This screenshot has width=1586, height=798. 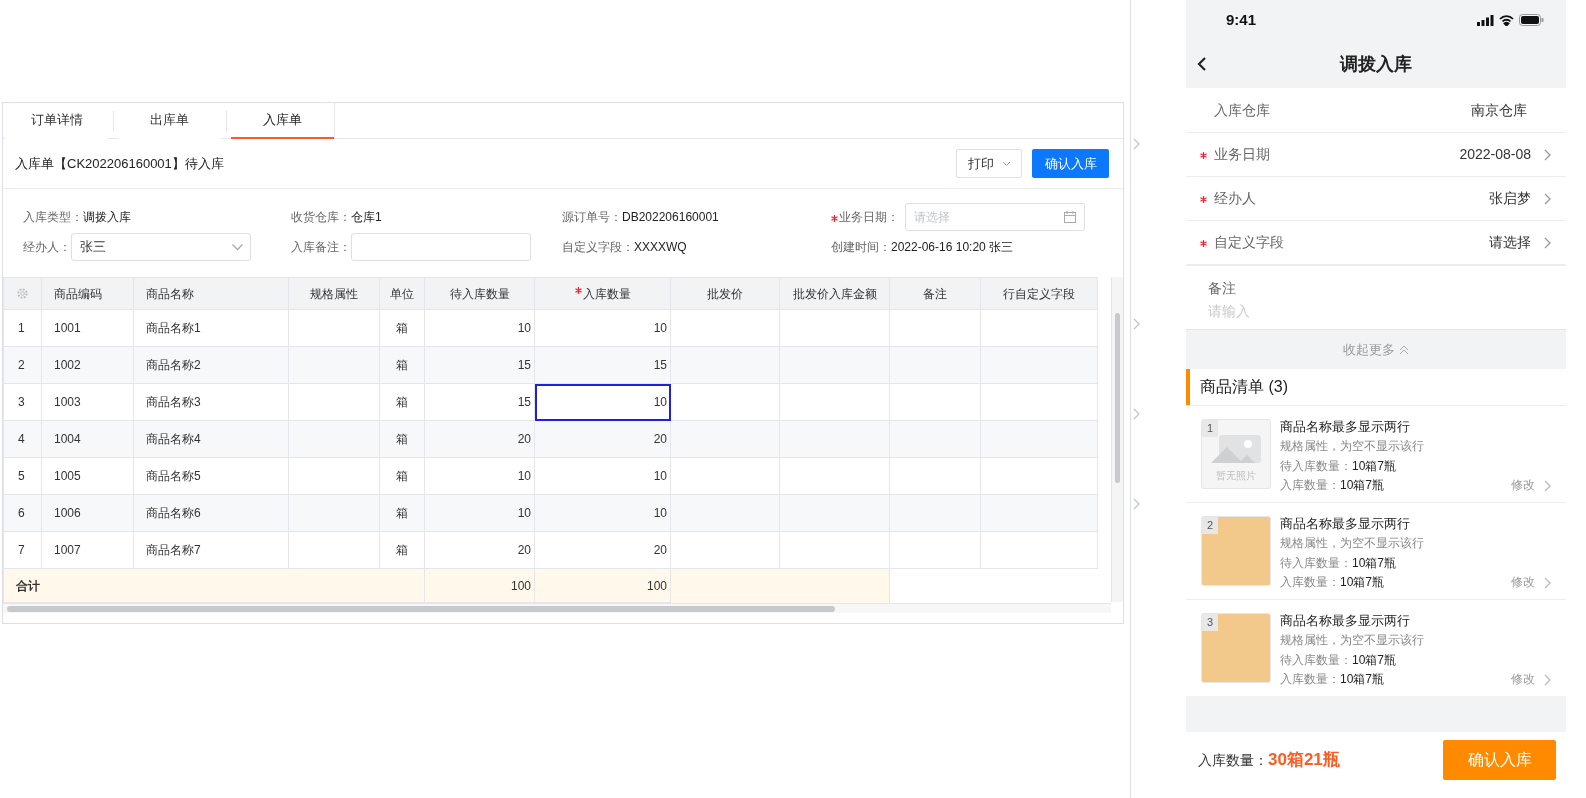 I want to click on table-cell: 商品名称6, so click(x=211, y=513).